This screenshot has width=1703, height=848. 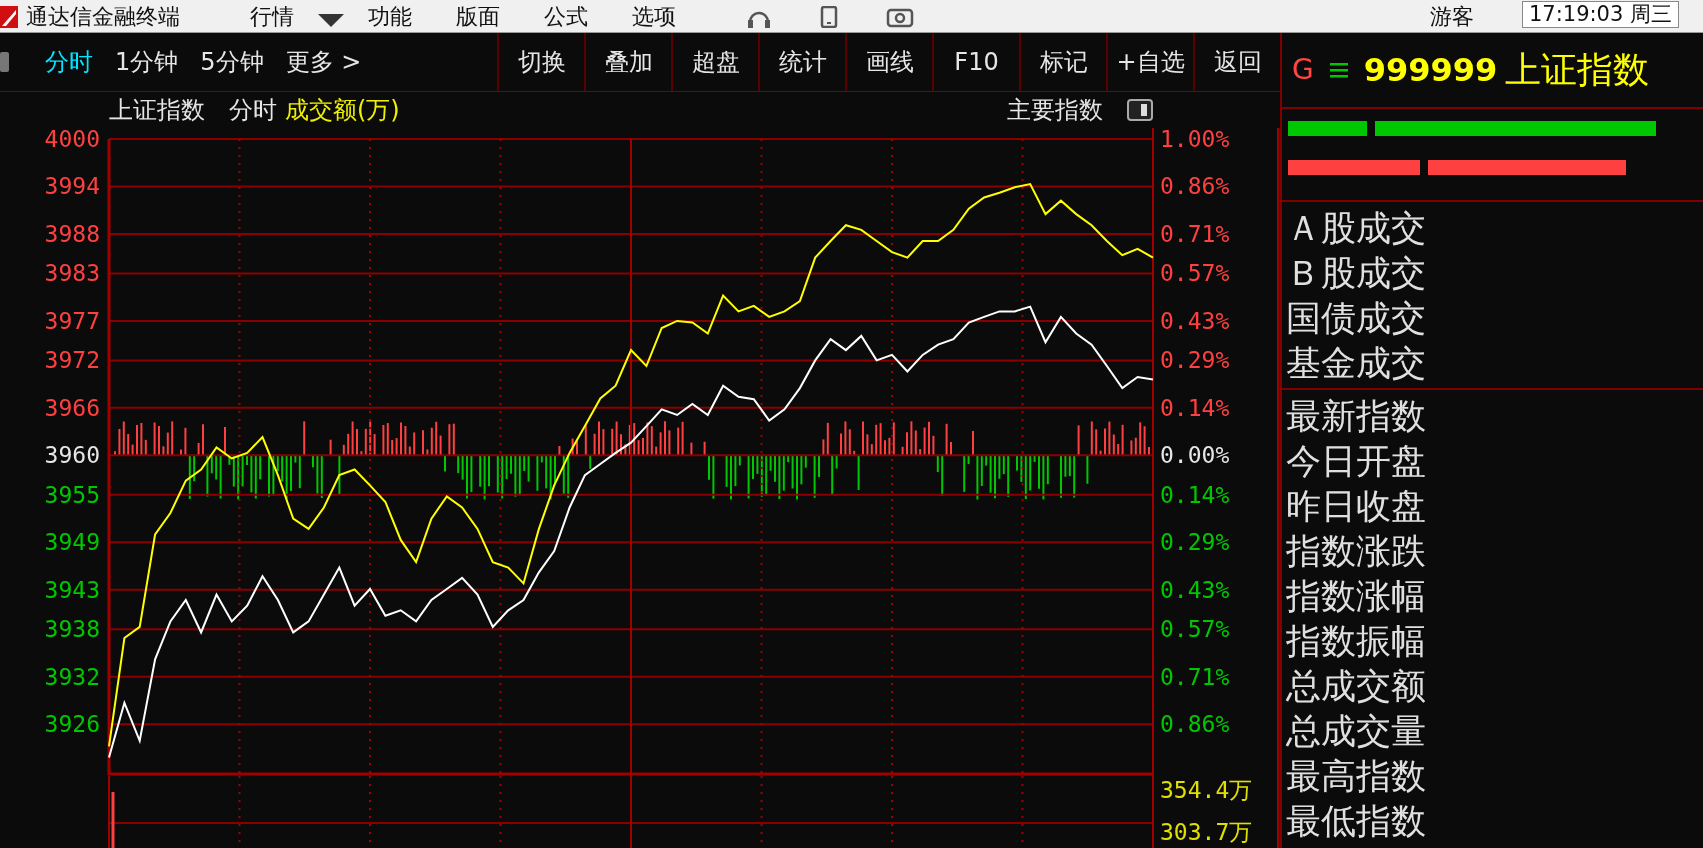 I want to click on field-label: 昨日收盘, so click(x=1356, y=506).